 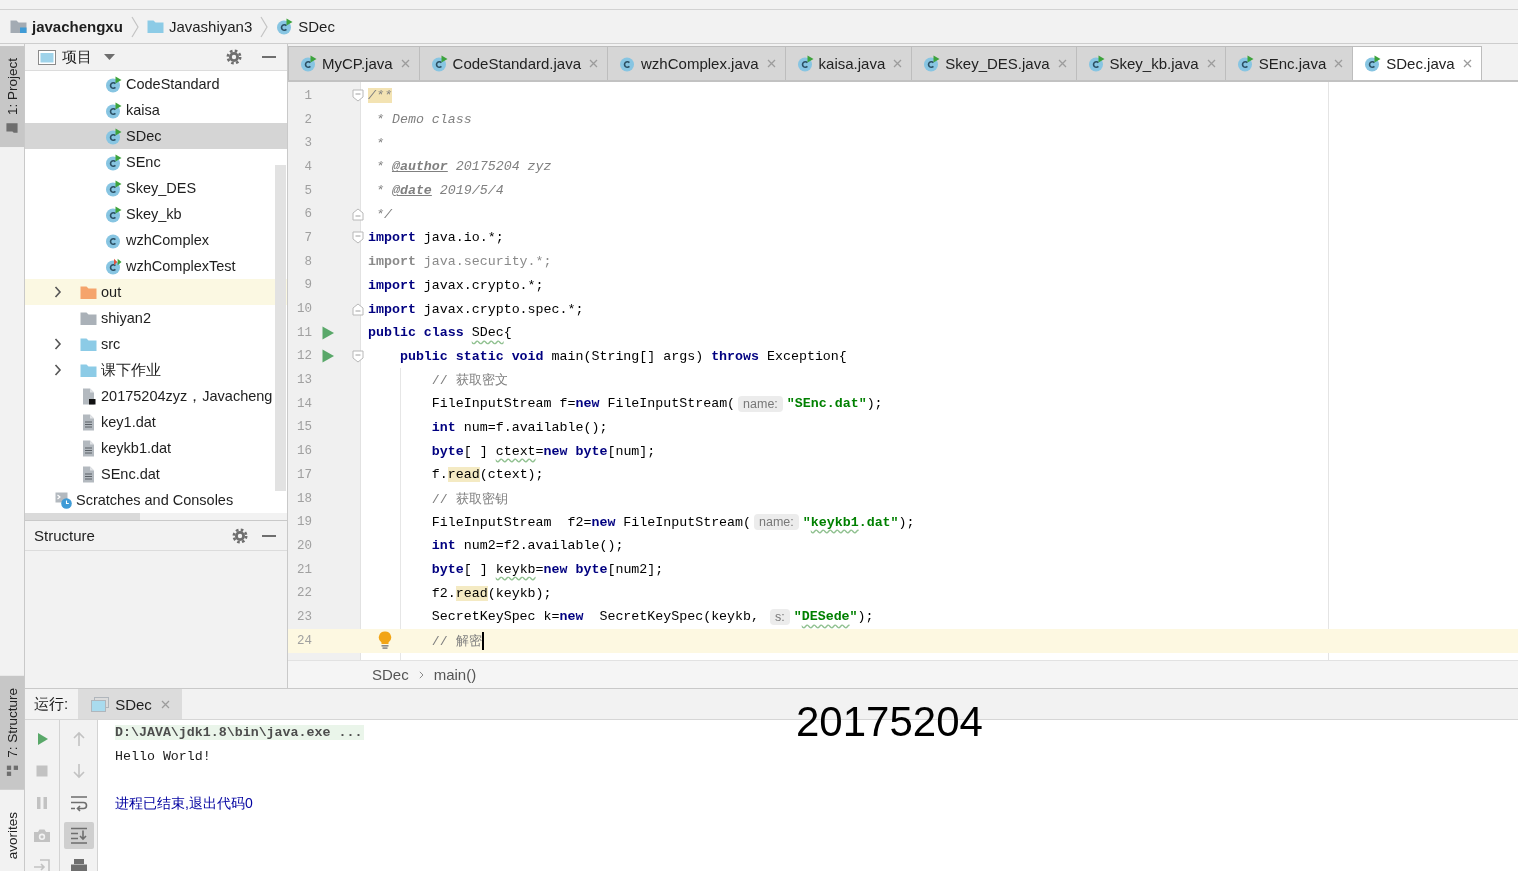 What do you see at coordinates (66, 26) in the screenshot?
I see `breadcrumb-item: javachengxu` at bounding box center [66, 26].